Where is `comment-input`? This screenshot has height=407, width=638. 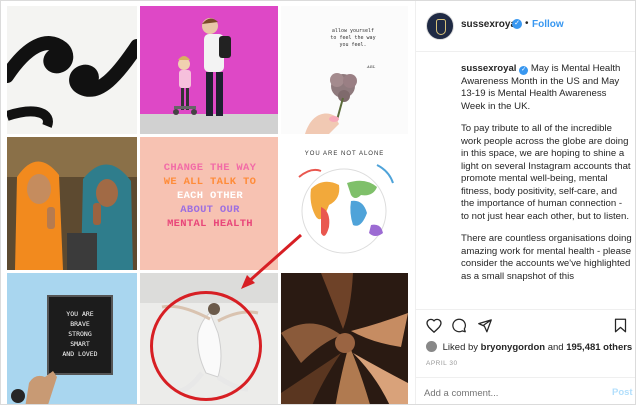
comment-input is located at coordinates (509, 393).